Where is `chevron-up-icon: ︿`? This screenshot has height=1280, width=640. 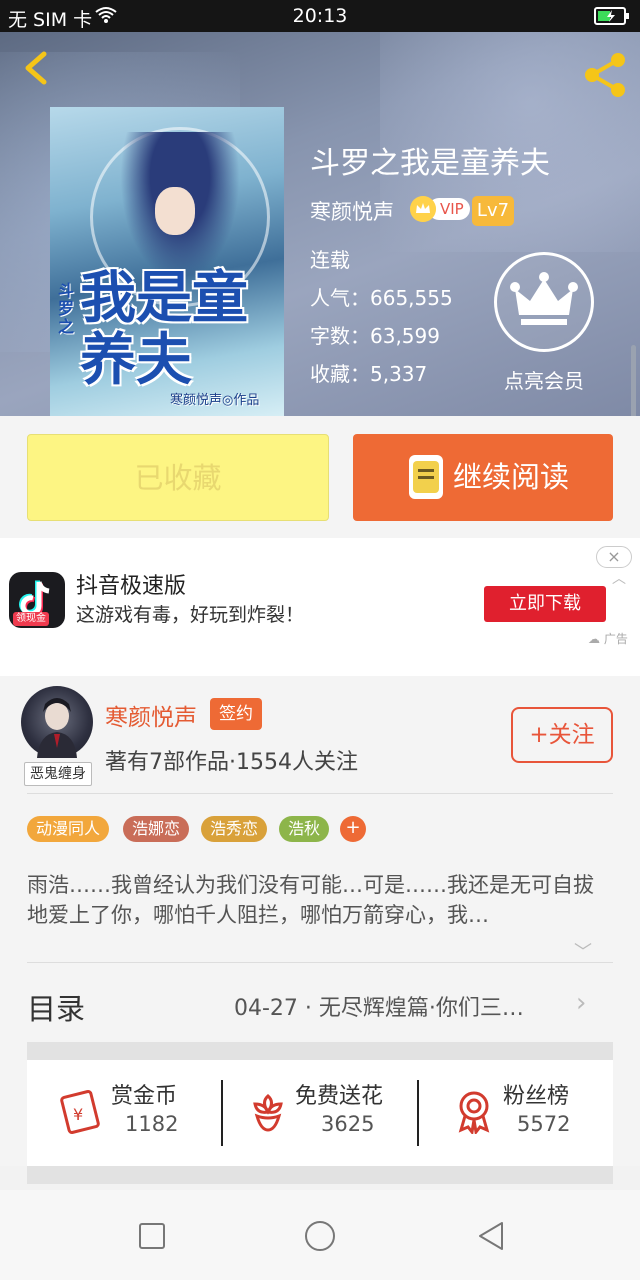
chevron-up-icon: ︿ is located at coordinates (619, 578).